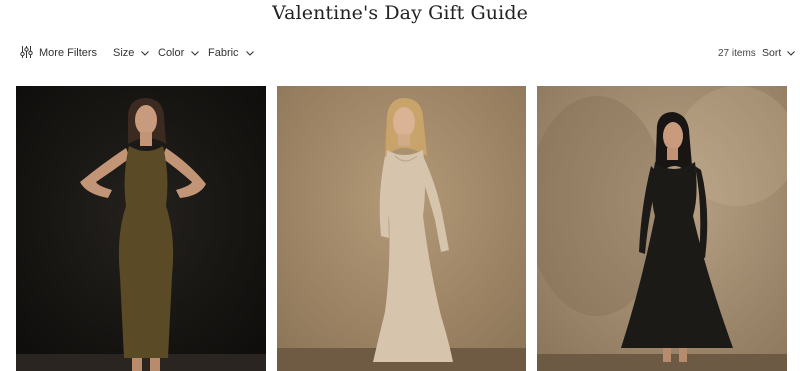 This screenshot has height=371, width=800. I want to click on color-filter-dropdown: Color, so click(179, 53).